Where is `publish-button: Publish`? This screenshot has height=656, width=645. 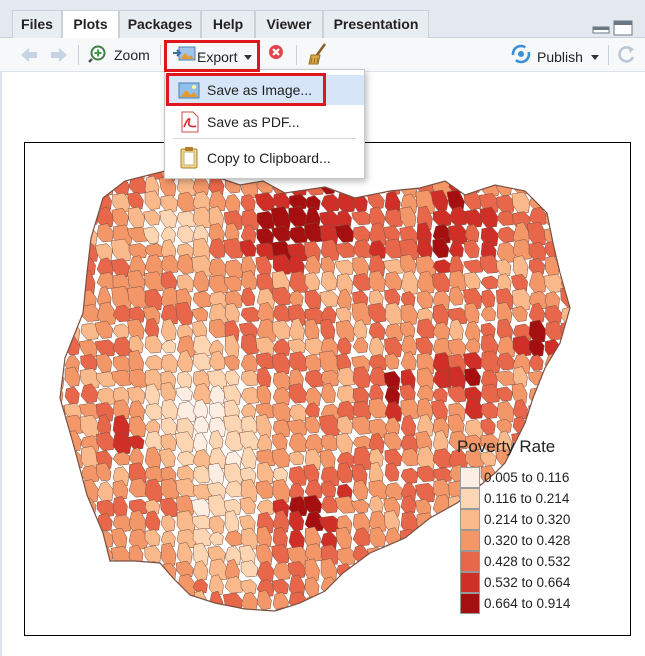
publish-button: Publish is located at coordinates (556, 55).